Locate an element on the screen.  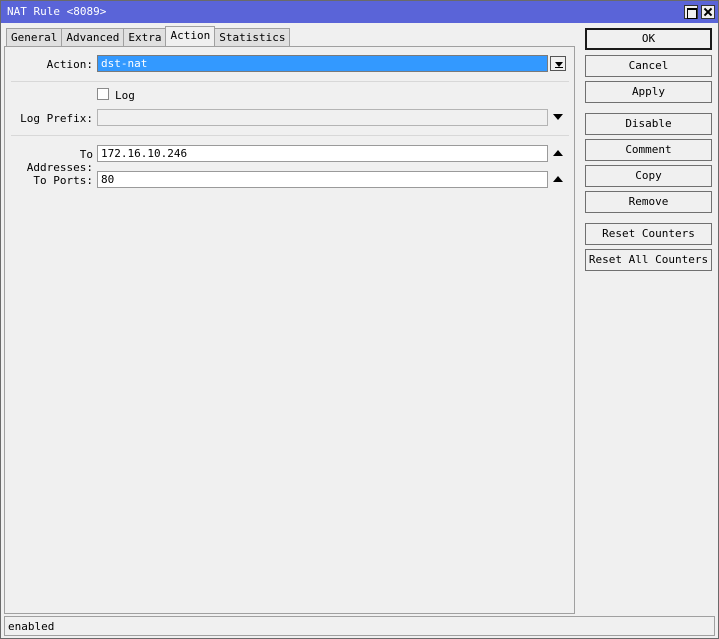
close-icon is located at coordinates (708, 12).